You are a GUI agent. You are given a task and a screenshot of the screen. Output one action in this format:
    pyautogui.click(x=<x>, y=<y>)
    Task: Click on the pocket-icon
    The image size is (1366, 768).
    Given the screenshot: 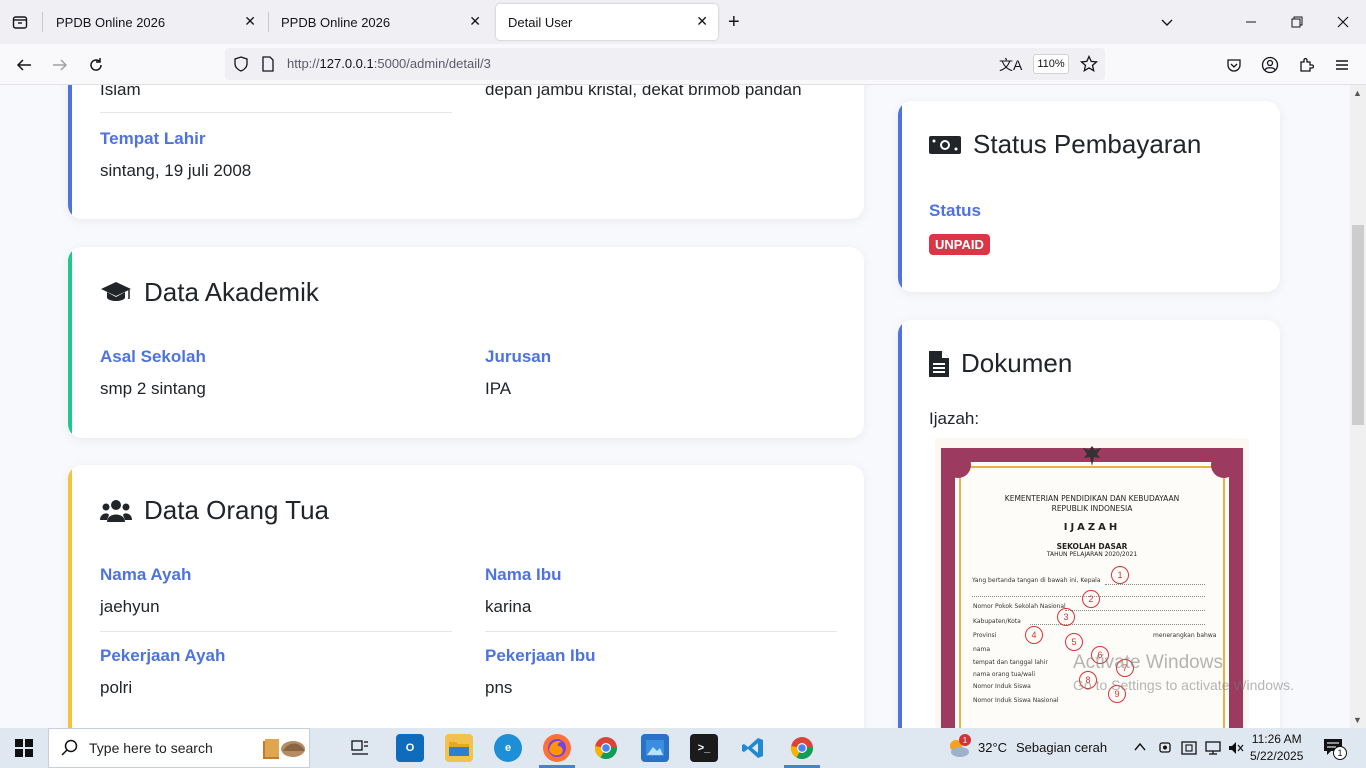 What is the action you would take?
    pyautogui.click(x=1234, y=65)
    